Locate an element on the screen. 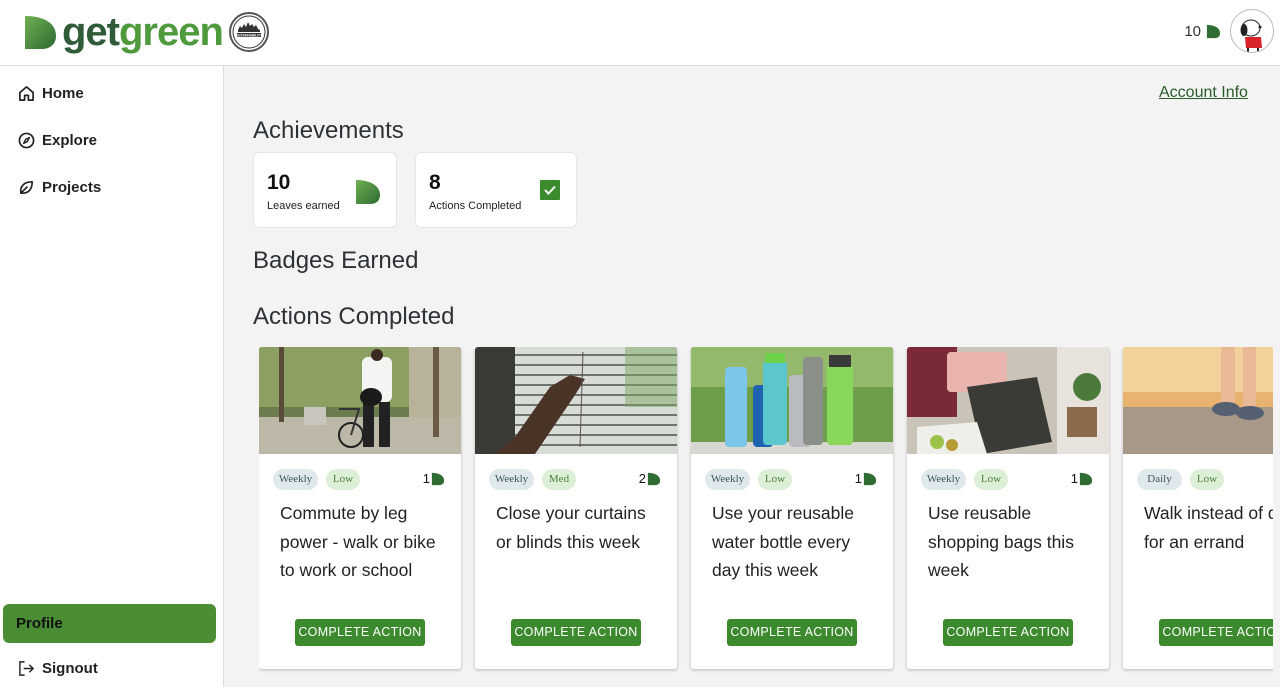 Image resolution: width=1280 pixels, height=687 pixels. water-bottles-photo is located at coordinates (792, 400).